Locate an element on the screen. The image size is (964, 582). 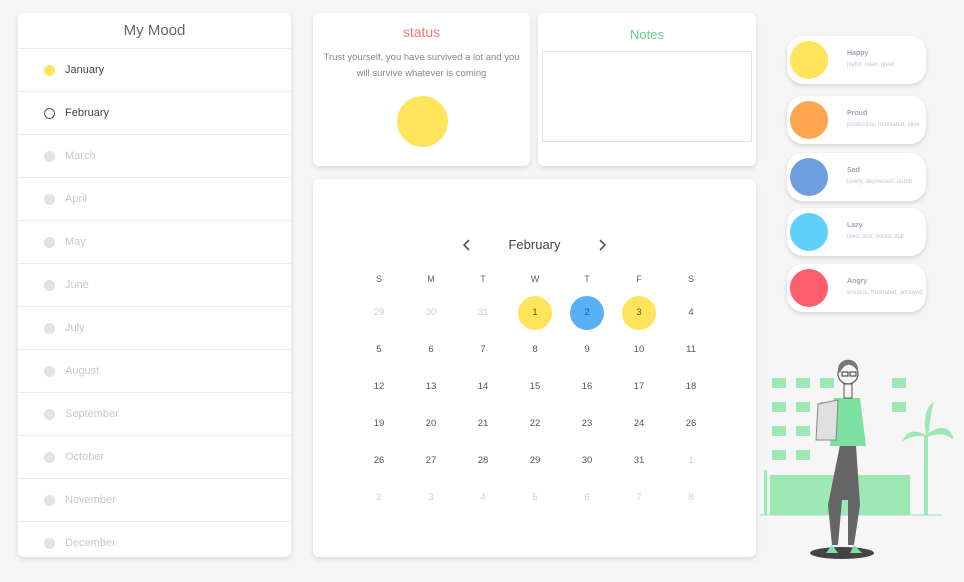
calendar-day: 12 is located at coordinates (379, 386).